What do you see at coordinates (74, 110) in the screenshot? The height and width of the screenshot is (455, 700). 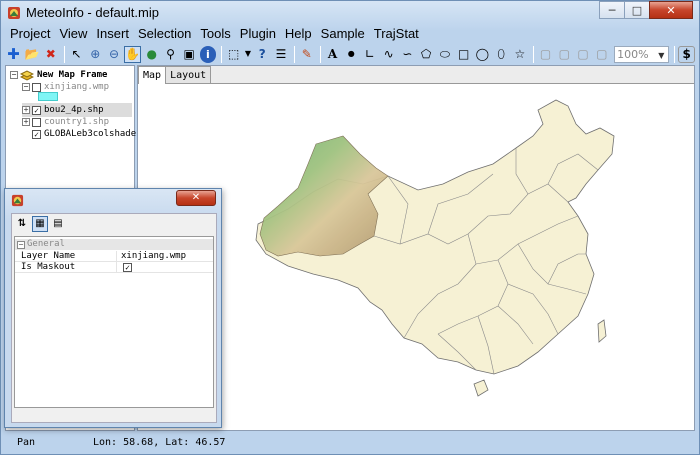 I see `layer-name: bou2_4p.shp` at bounding box center [74, 110].